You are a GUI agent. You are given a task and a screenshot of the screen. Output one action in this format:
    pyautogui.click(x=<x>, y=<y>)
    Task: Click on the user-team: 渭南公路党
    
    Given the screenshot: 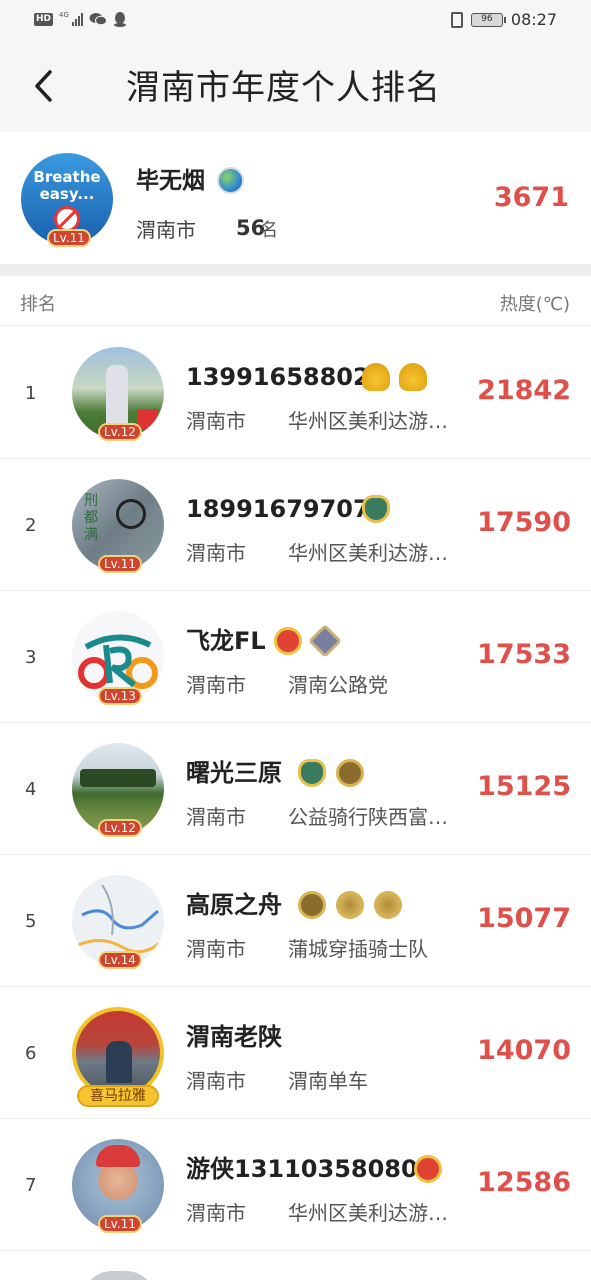 What is the action you would take?
    pyautogui.click(x=338, y=685)
    